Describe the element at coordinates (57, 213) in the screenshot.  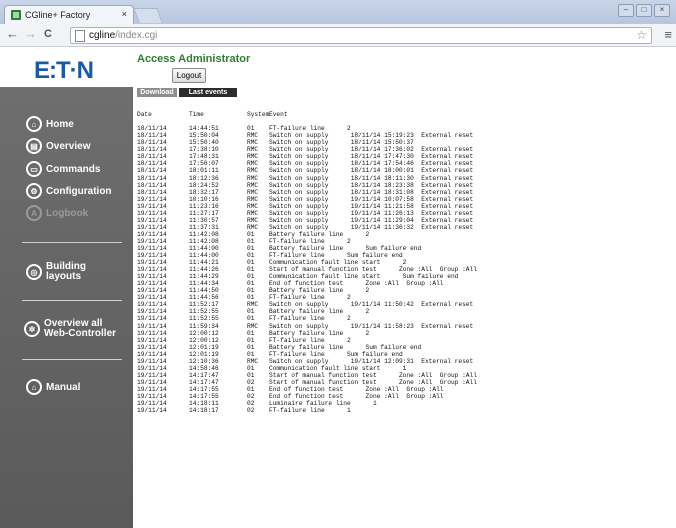
I see `sidebar-item-logbook: A Logbook` at that location.